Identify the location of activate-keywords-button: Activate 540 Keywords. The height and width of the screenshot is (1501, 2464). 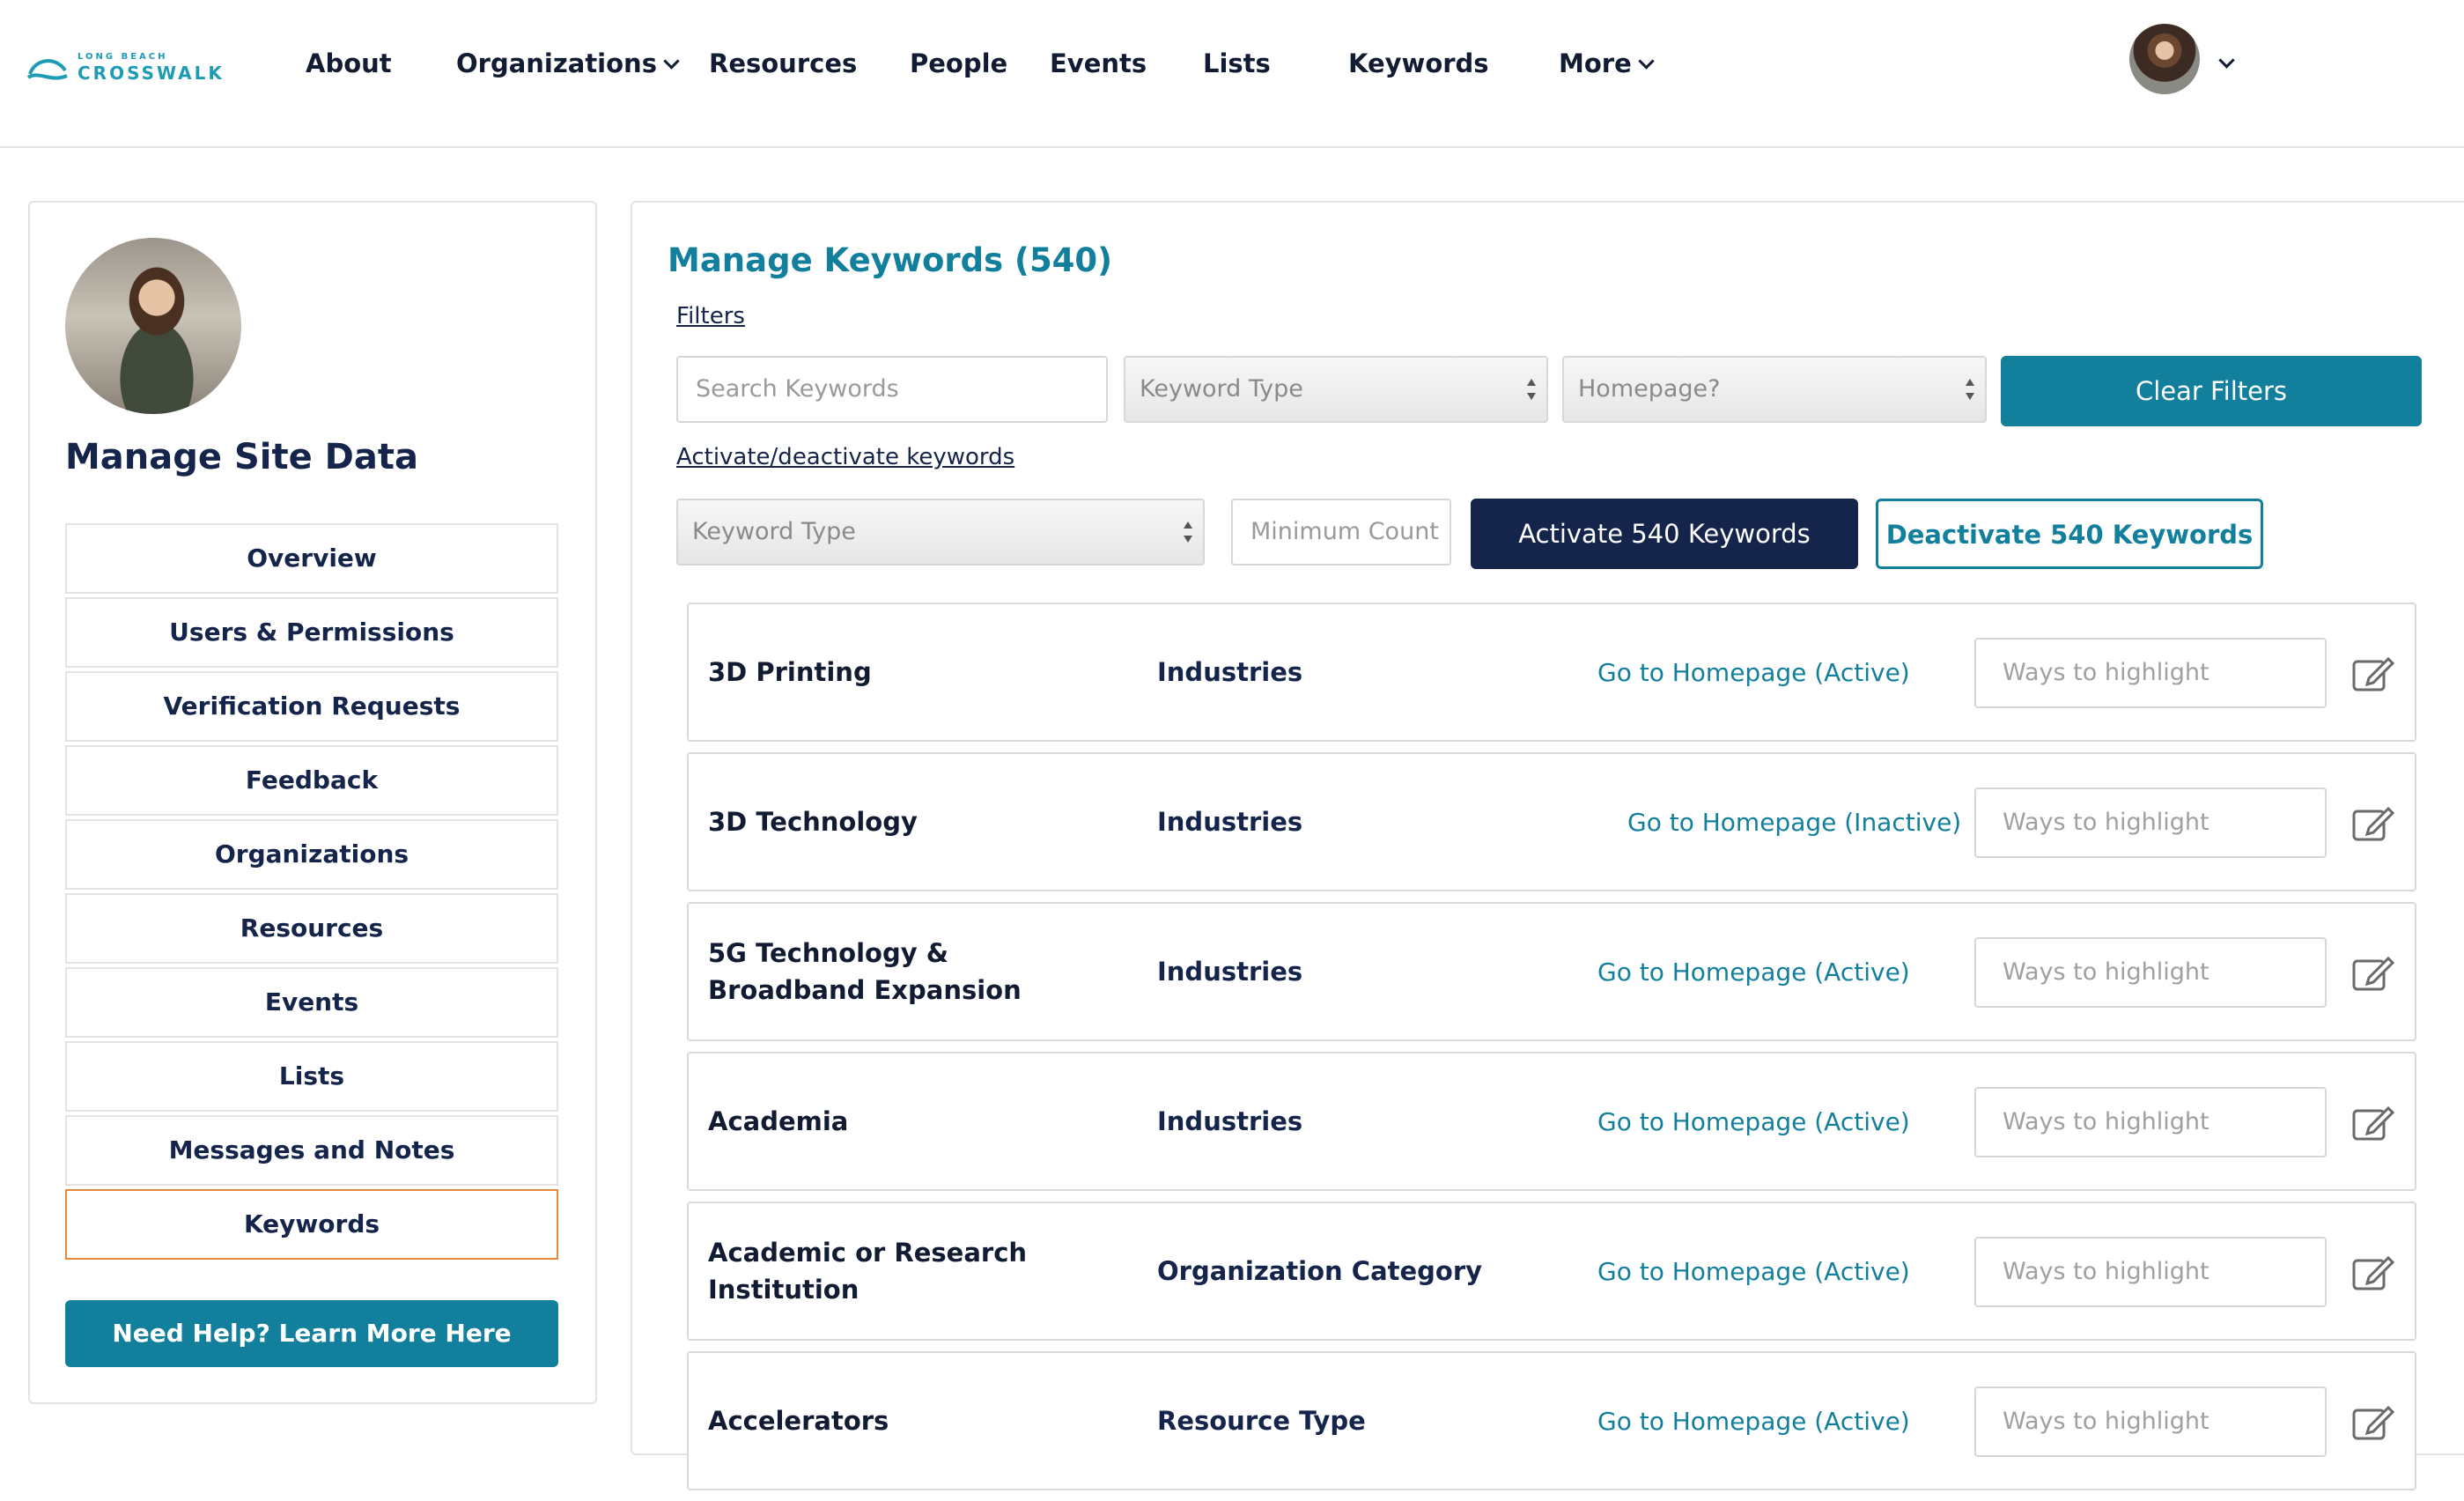
(1664, 534).